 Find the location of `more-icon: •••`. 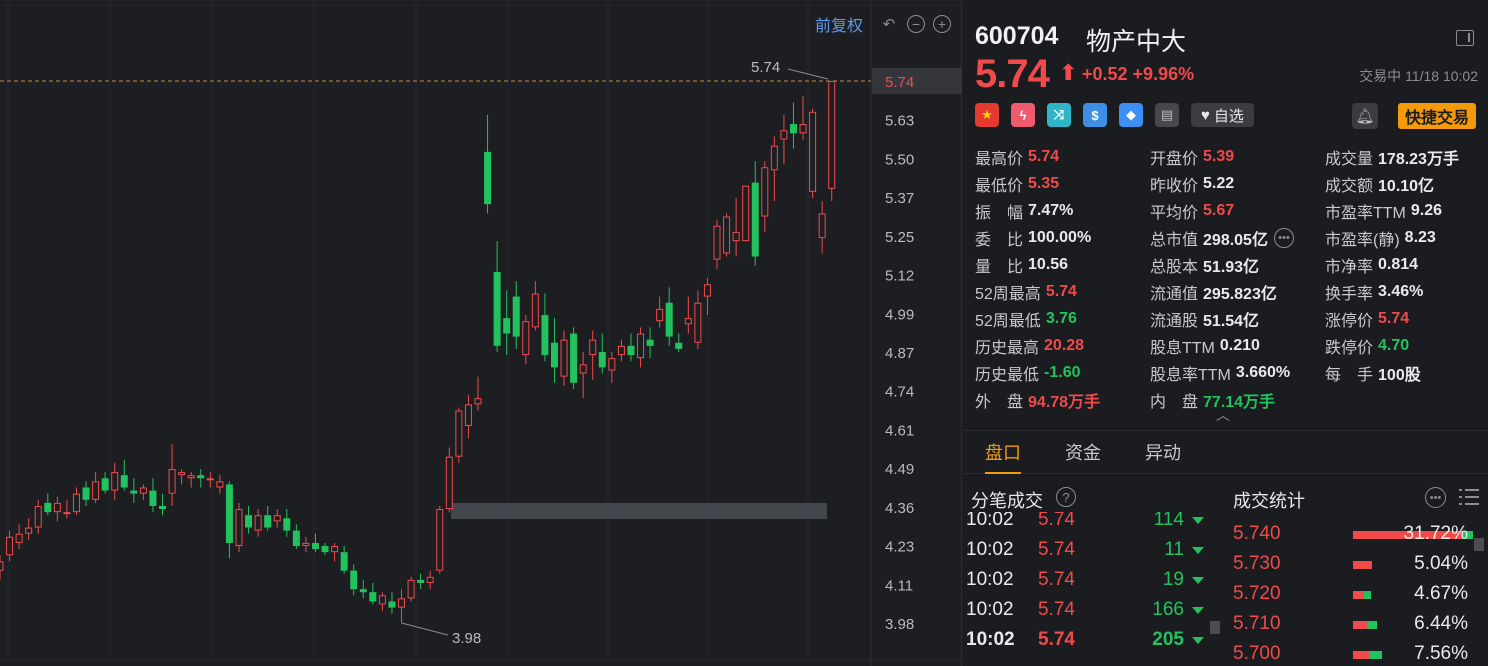

more-icon: ••• is located at coordinates (1435, 497).